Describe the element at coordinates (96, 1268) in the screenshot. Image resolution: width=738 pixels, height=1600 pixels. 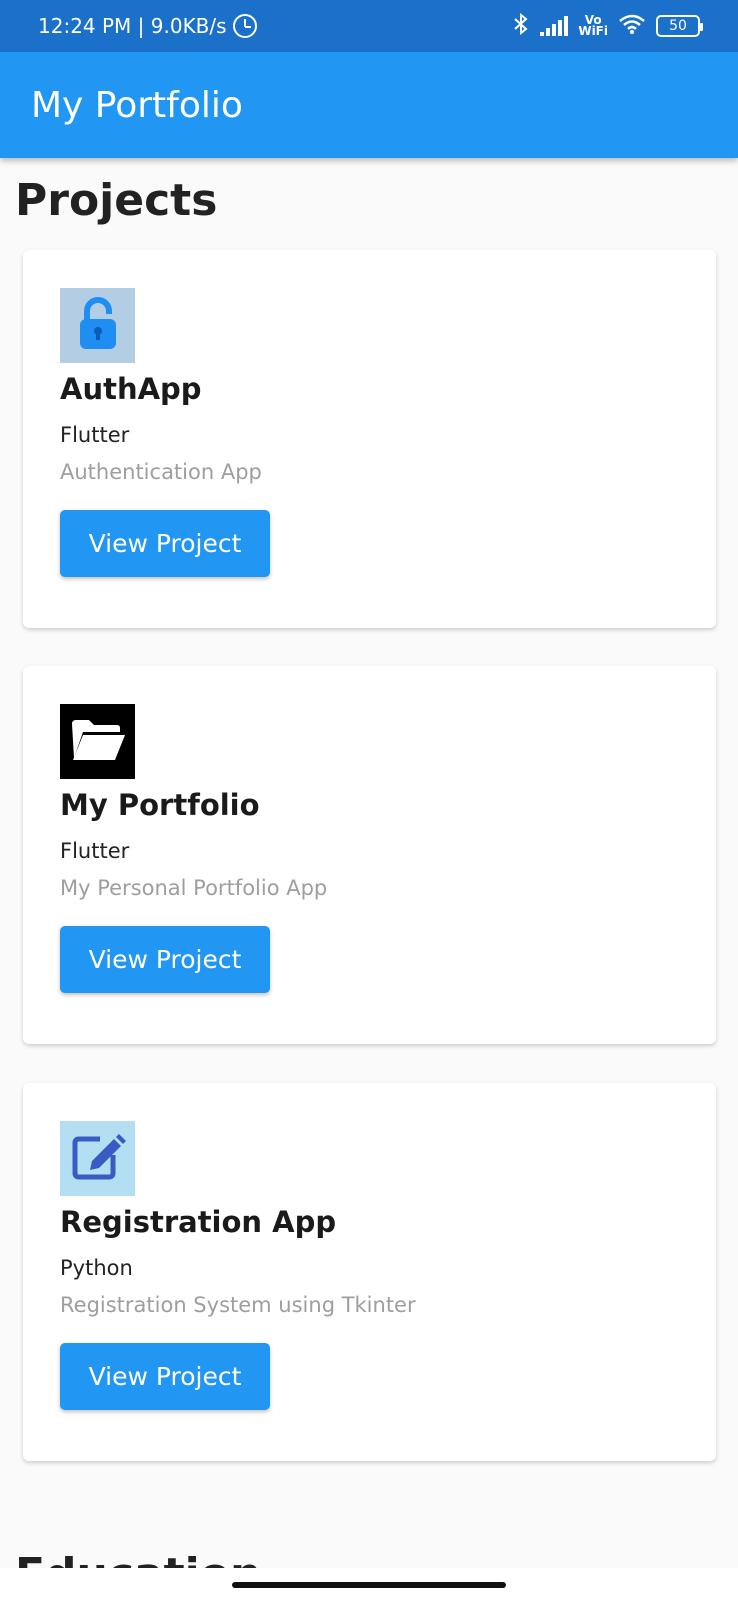
I see `project-tech: Python` at that location.